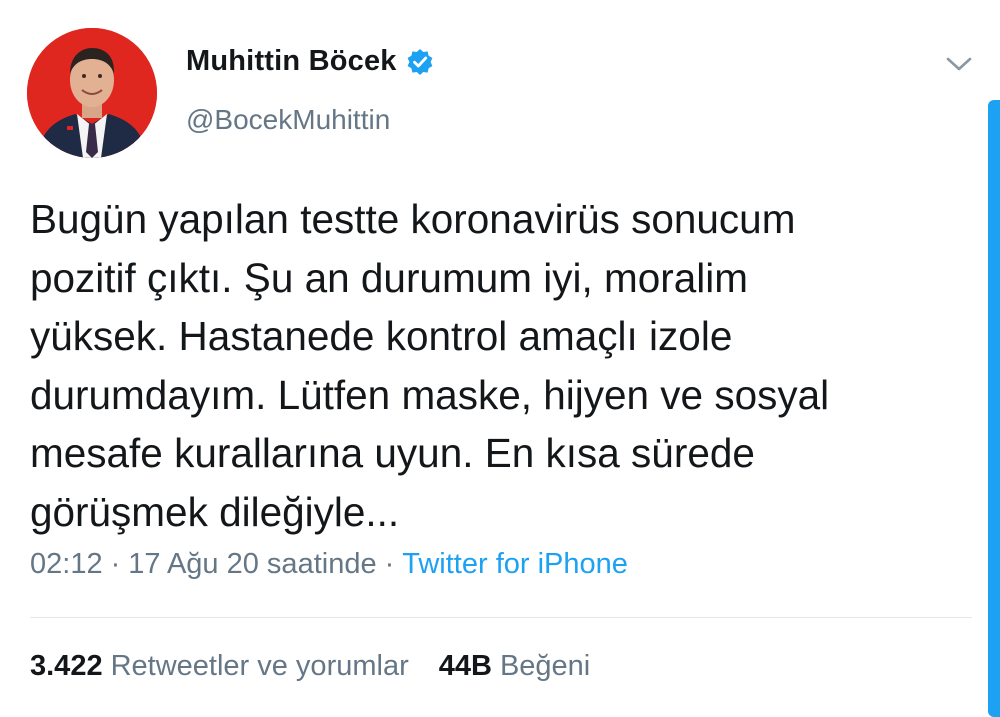 Image resolution: width=1000 pixels, height=717 pixels. Describe the element at coordinates (66, 666) in the screenshot. I see `retweets-count: 3.422` at that location.